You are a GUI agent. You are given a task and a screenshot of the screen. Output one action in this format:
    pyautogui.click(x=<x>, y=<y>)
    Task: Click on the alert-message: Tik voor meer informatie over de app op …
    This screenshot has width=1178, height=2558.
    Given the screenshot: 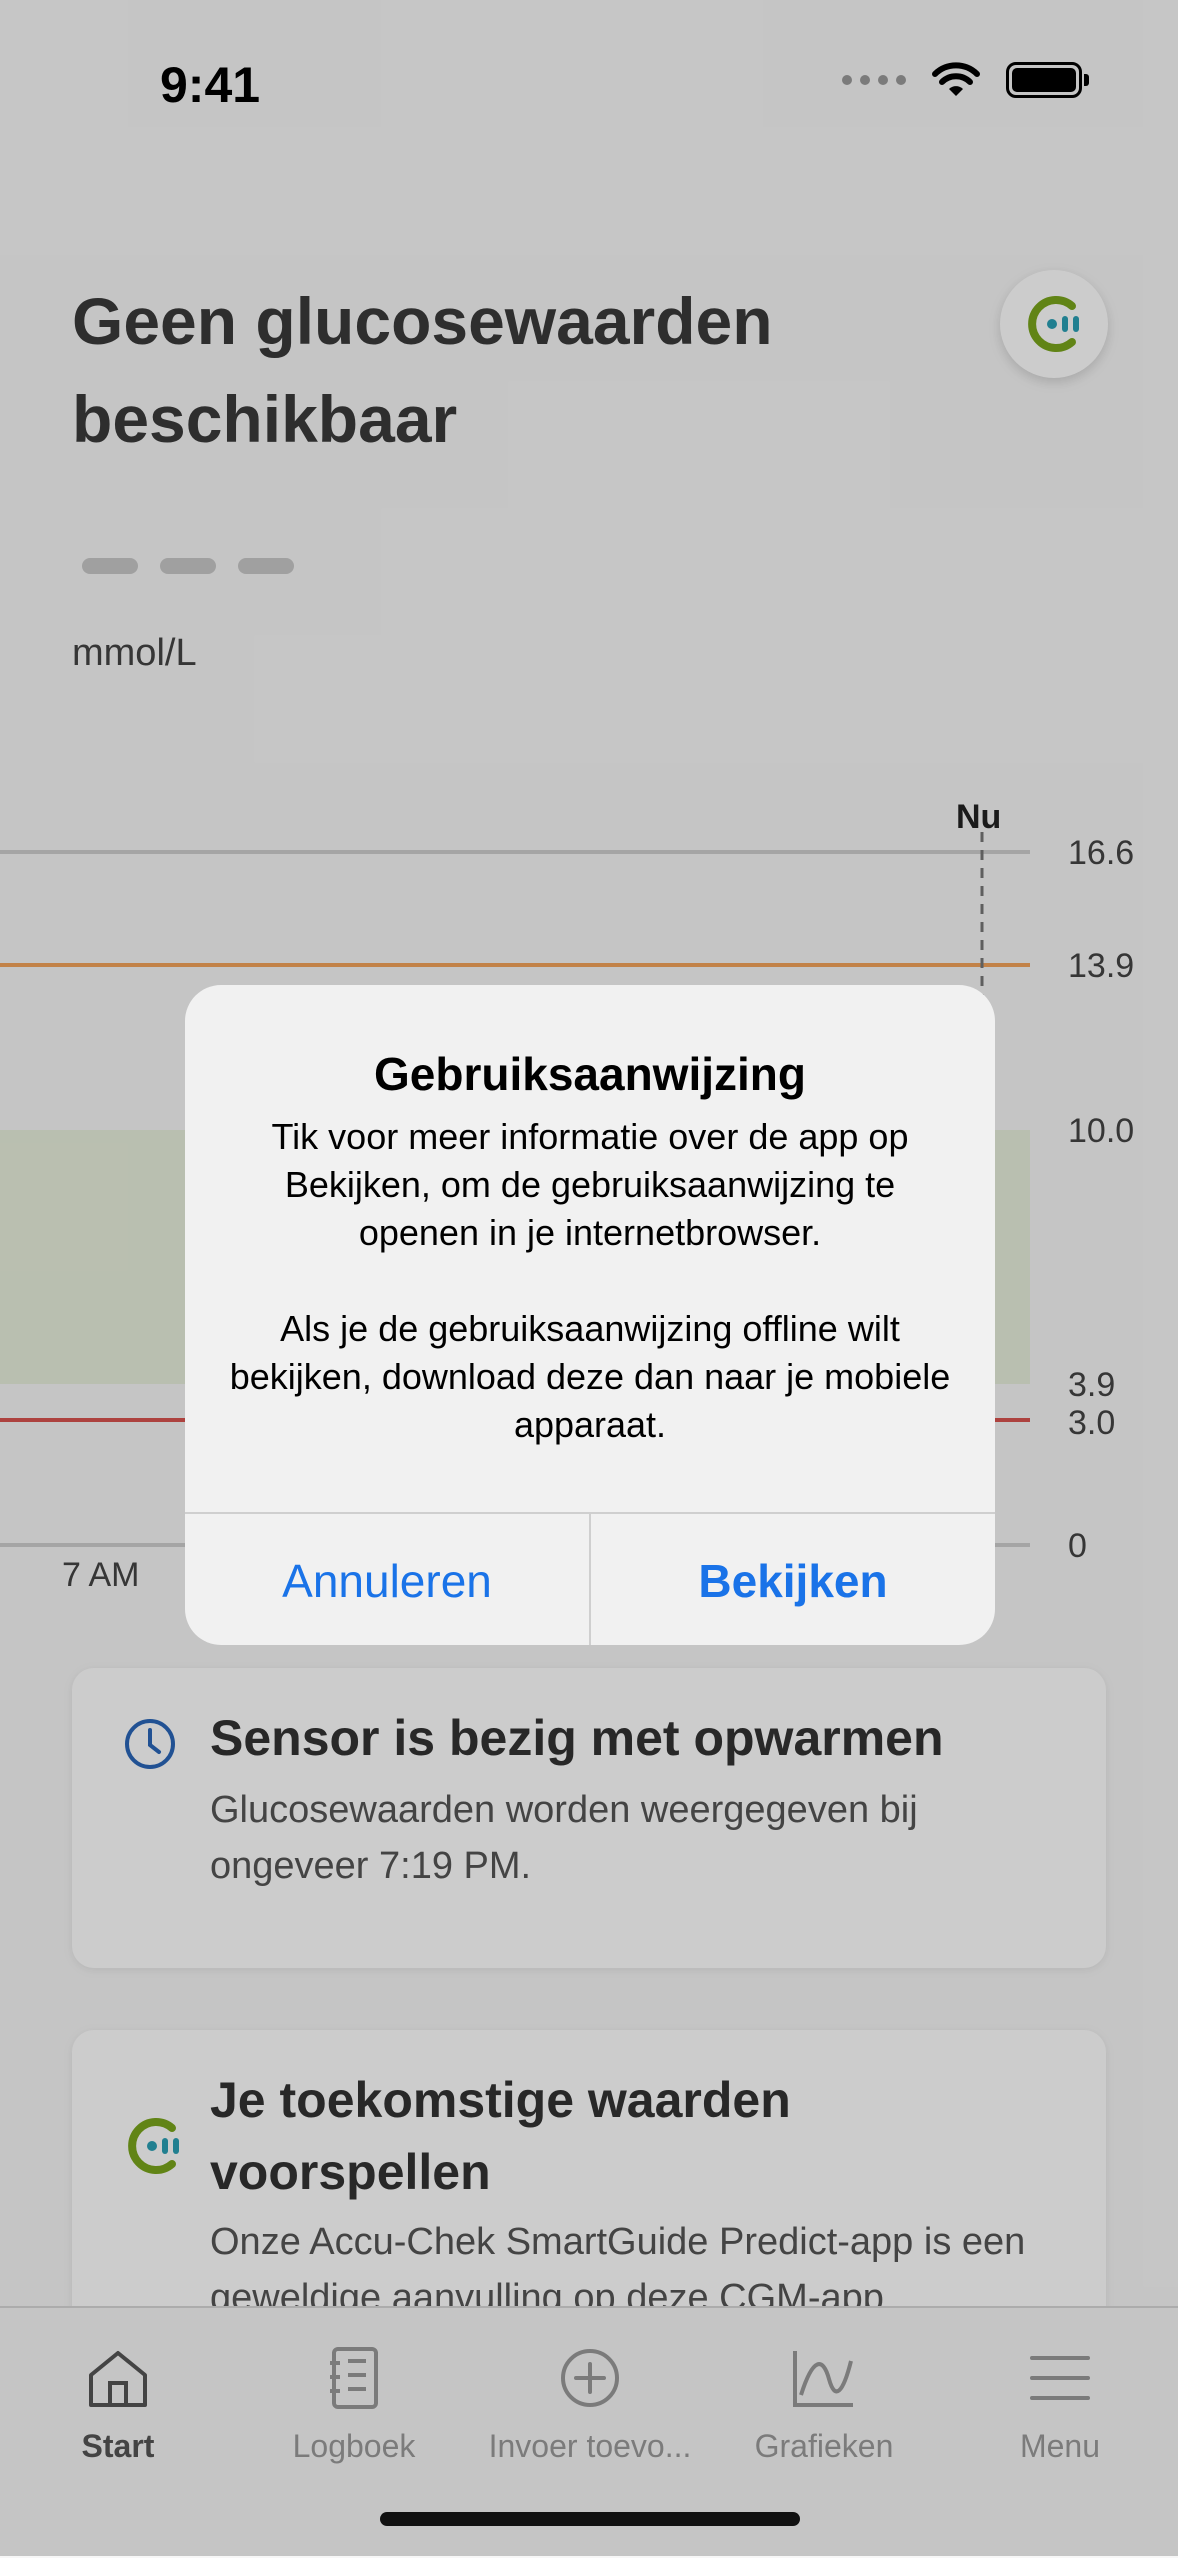 What is the action you would take?
    pyautogui.click(x=590, y=1305)
    